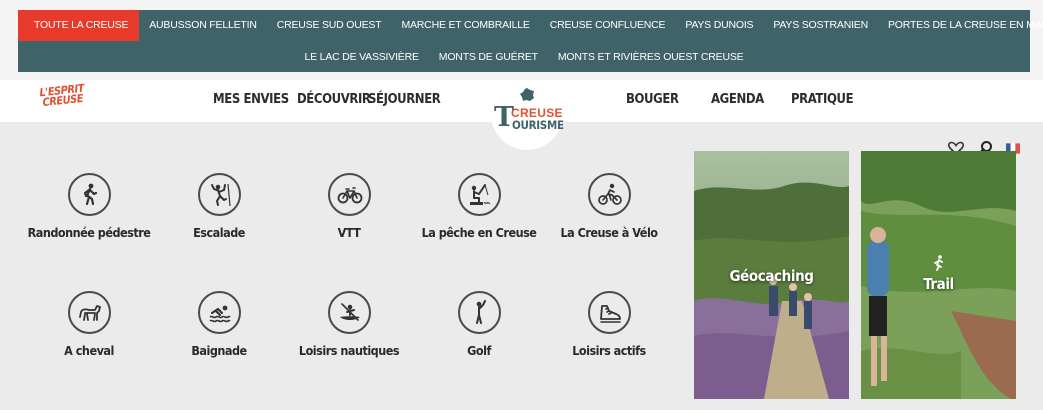 The height and width of the screenshot is (410, 1043). Describe the element at coordinates (609, 194) in the screenshot. I see `cyclist-icon` at that location.